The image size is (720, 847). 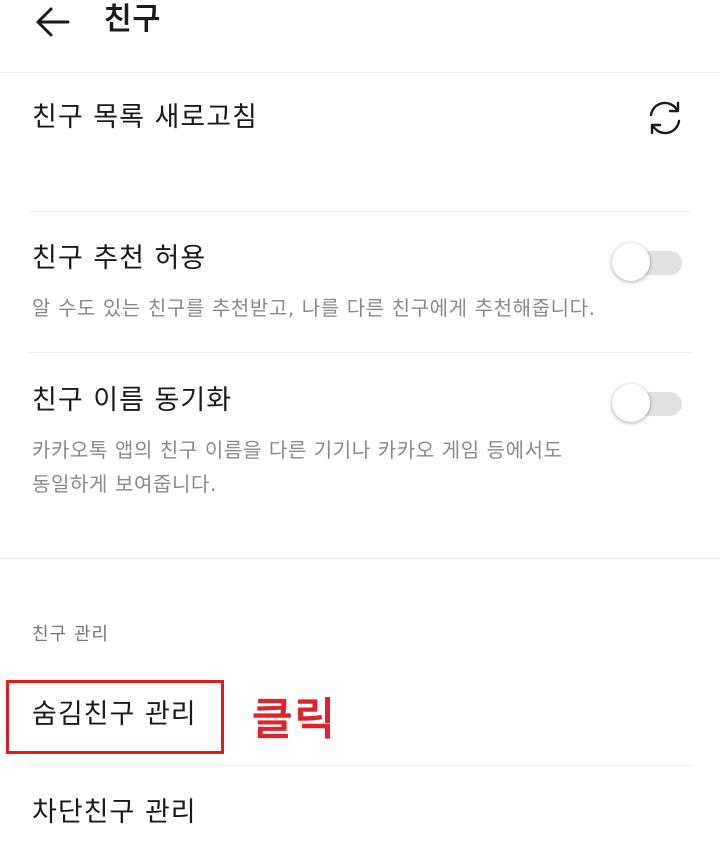 What do you see at coordinates (360, 558) in the screenshot?
I see `section-divider` at bounding box center [360, 558].